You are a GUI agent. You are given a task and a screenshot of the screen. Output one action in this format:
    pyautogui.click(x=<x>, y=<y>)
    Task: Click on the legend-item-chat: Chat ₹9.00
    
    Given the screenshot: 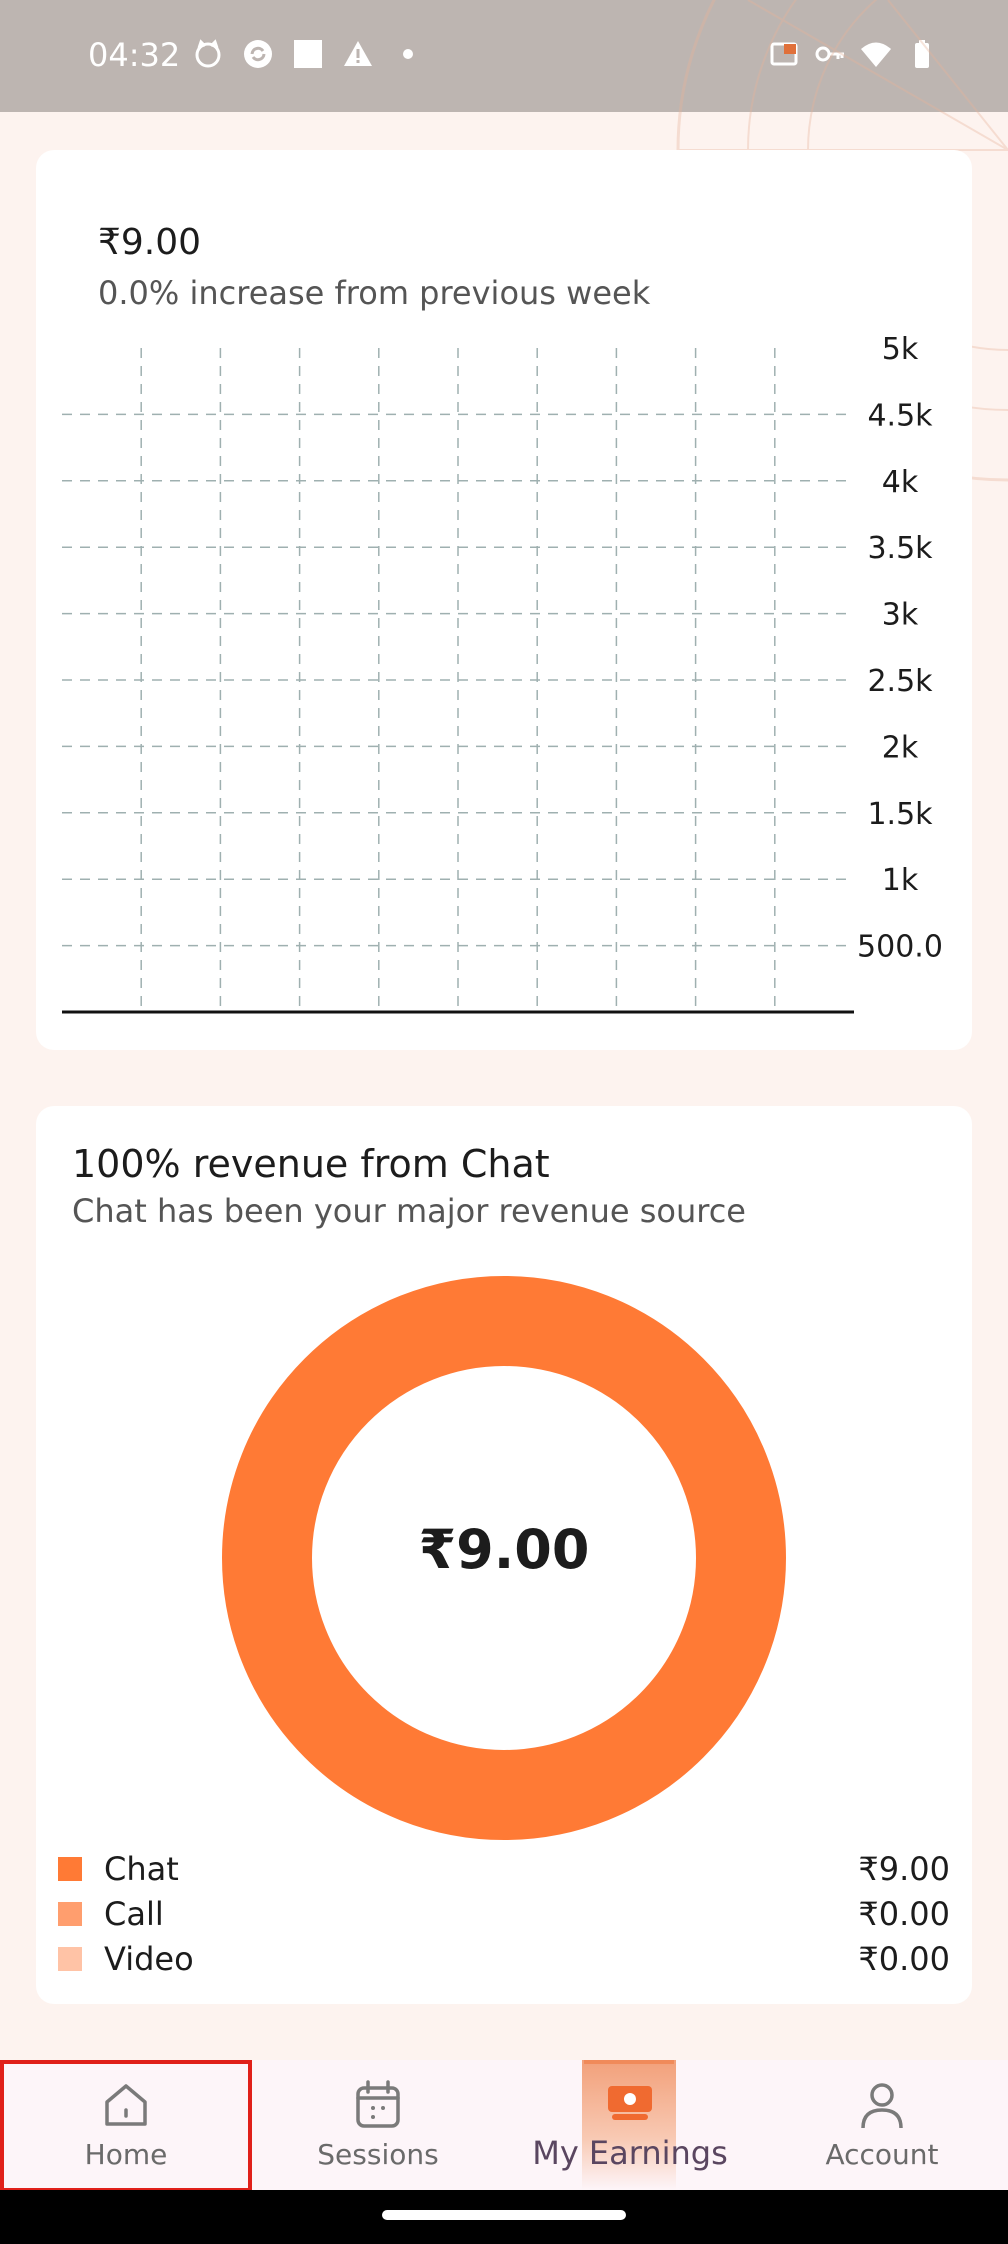 What is the action you would take?
    pyautogui.click(x=504, y=1868)
    